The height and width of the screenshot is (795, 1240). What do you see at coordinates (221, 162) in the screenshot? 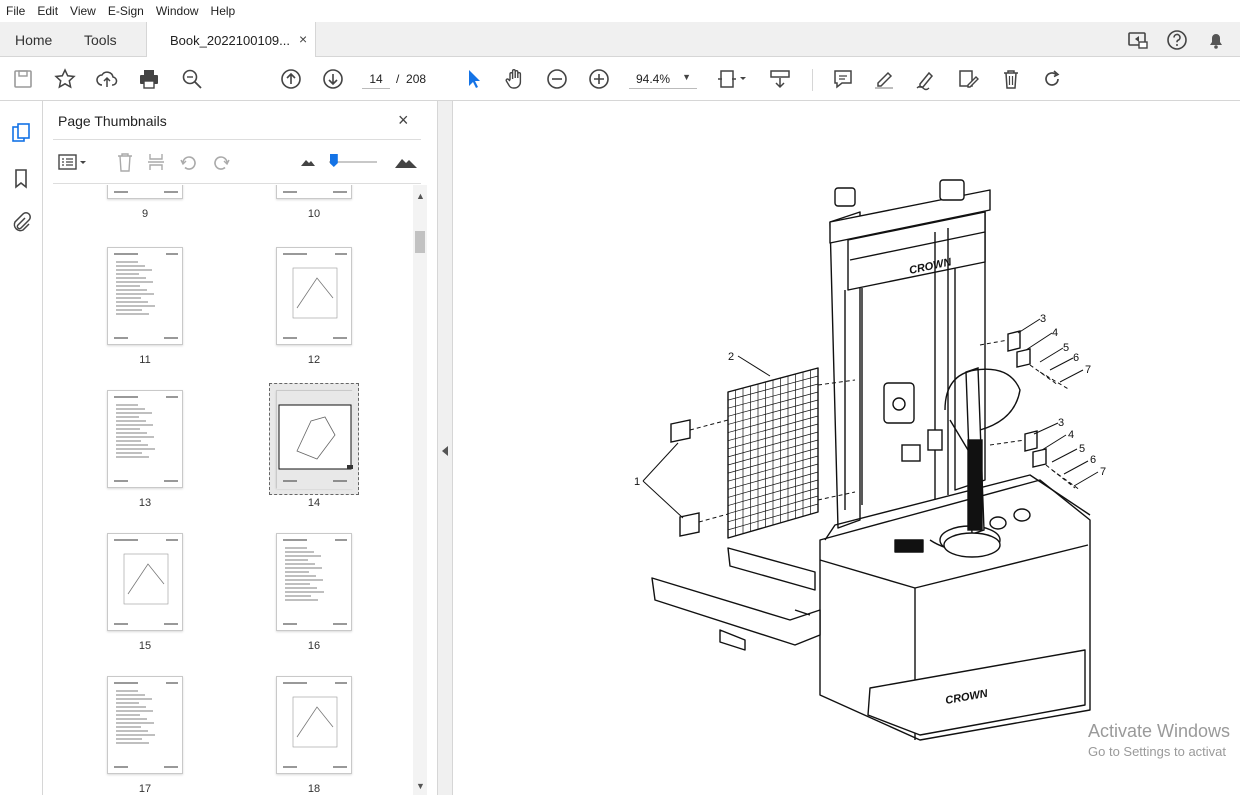
I see `rotate-right-icon` at bounding box center [221, 162].